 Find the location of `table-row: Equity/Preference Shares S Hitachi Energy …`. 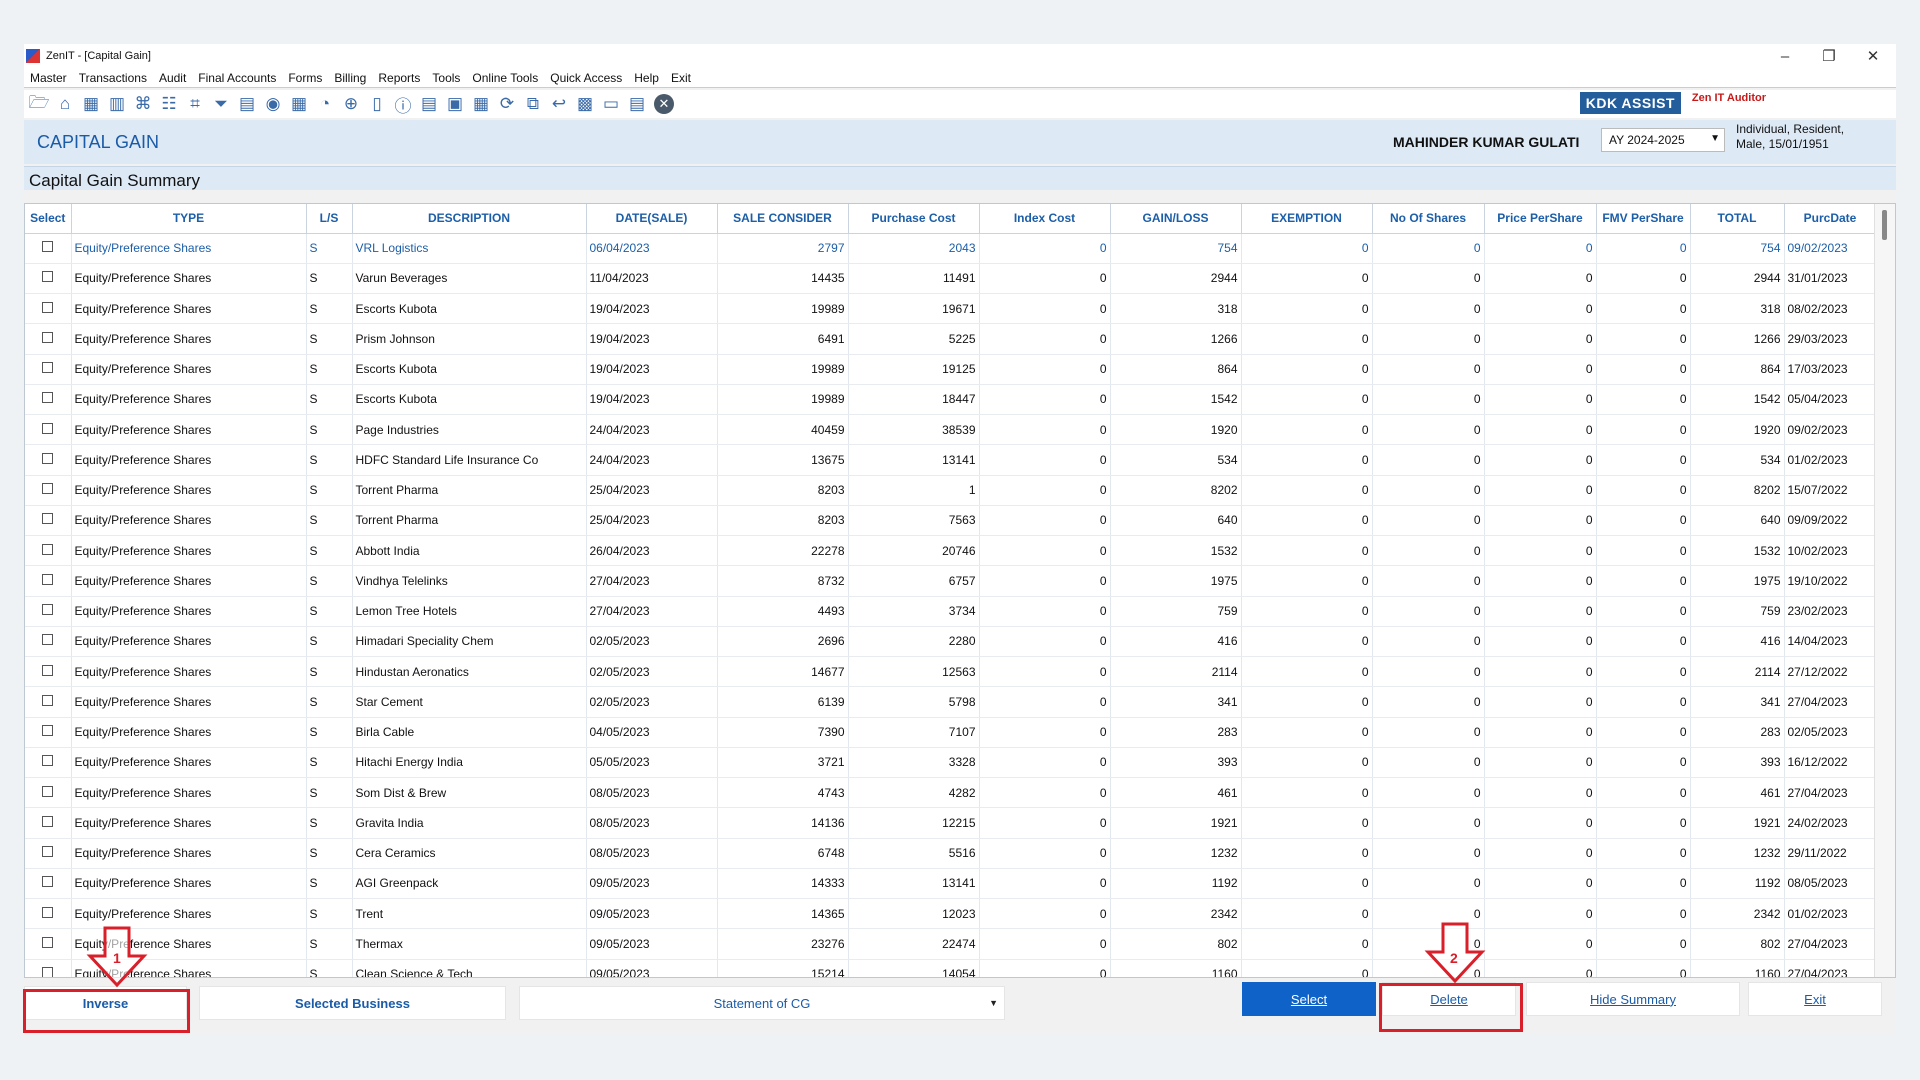

table-row: Equity/Preference Shares S Hitachi Energy … is located at coordinates (951, 763).